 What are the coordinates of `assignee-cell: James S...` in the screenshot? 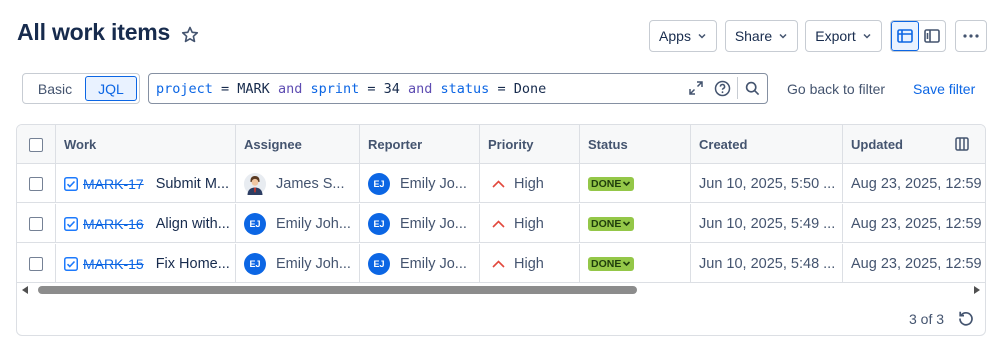 It's located at (298, 183).